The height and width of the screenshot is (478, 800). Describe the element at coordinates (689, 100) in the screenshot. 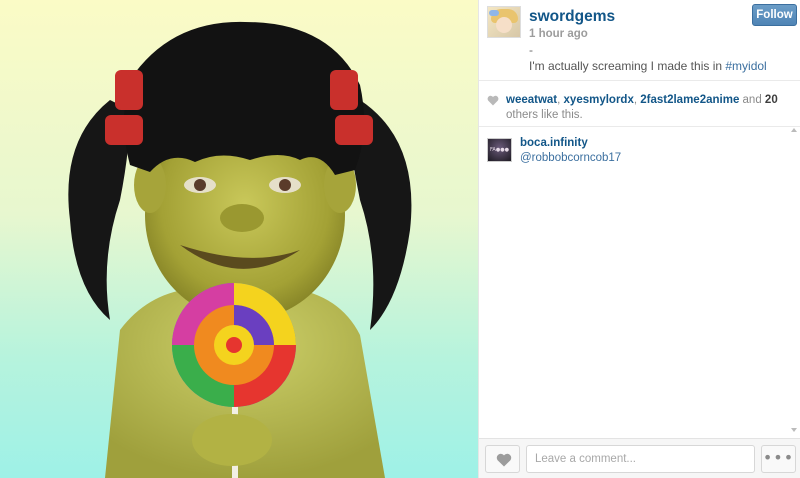

I see `liker-link: 2fast2lame2anime` at that location.